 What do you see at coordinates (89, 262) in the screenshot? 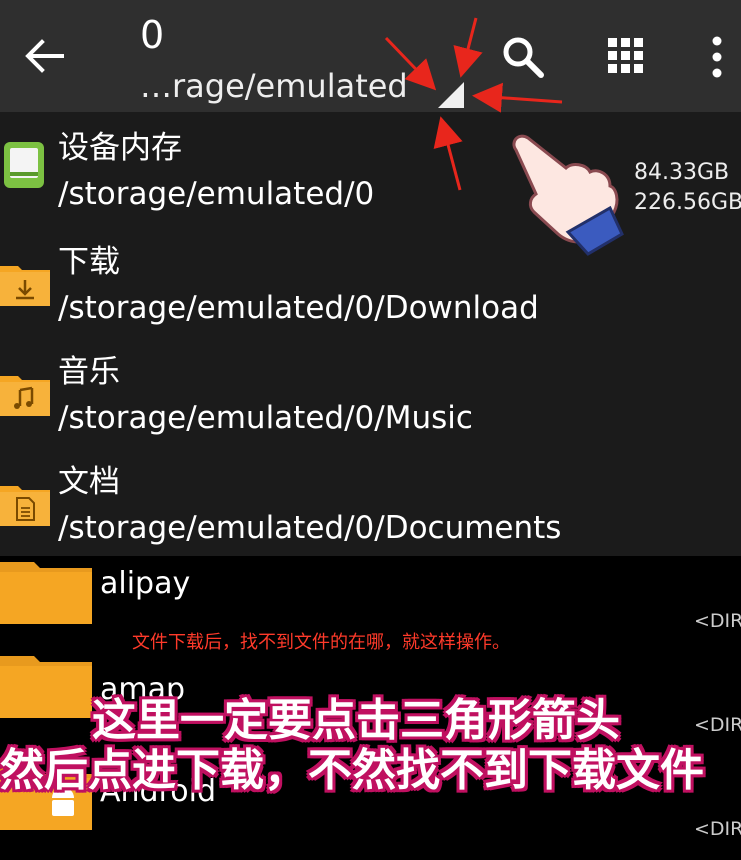
I see `dropdown-item-label: 下载` at bounding box center [89, 262].